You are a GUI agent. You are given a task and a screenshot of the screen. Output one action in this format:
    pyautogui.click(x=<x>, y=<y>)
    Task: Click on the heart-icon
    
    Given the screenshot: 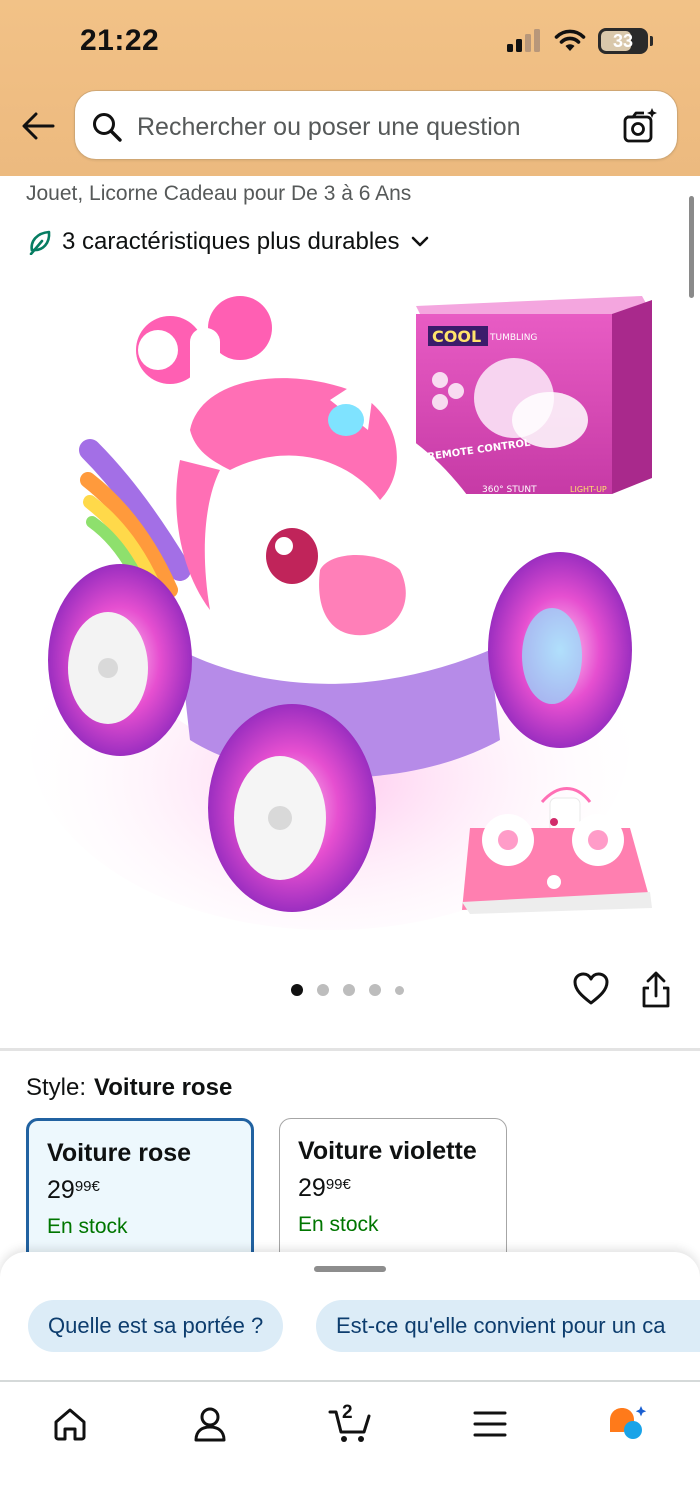 What is the action you would take?
    pyautogui.click(x=591, y=988)
    